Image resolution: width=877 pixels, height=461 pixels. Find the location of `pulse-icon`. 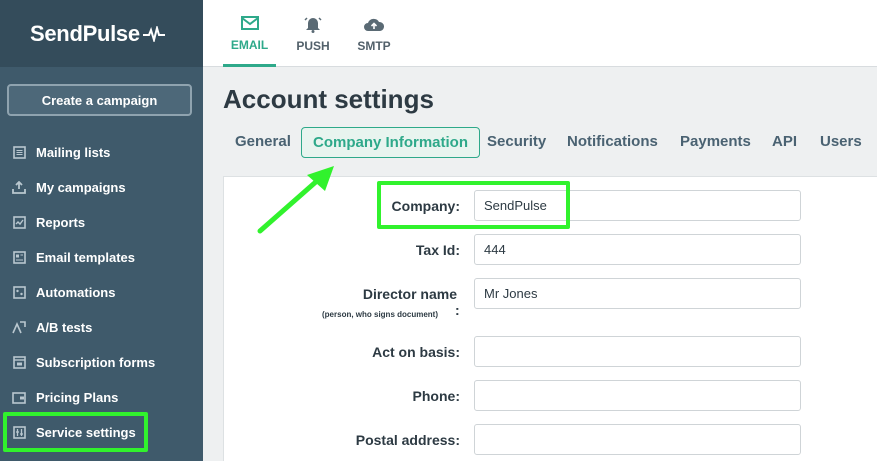

pulse-icon is located at coordinates (153, 33).